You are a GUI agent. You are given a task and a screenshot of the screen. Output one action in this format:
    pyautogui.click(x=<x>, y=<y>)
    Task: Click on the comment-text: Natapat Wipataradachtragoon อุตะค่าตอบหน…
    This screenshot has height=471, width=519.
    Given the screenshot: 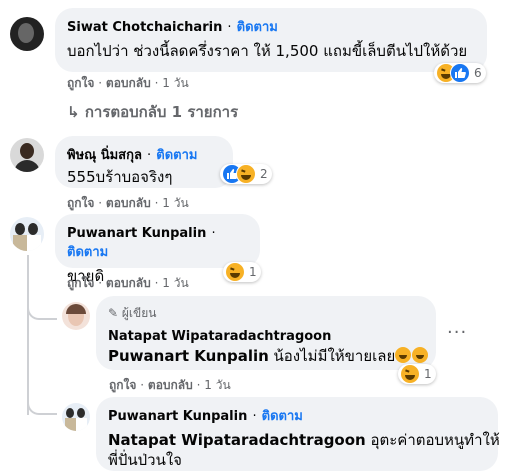 What is the action you would take?
    pyautogui.click(x=304, y=440)
    